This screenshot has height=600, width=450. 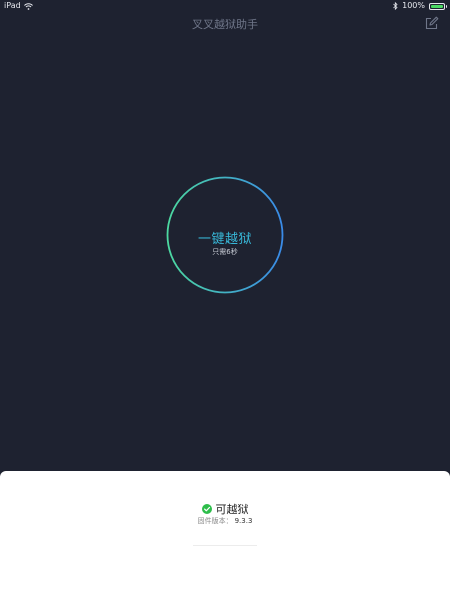 I want to click on check-circle-icon, so click(x=206, y=509).